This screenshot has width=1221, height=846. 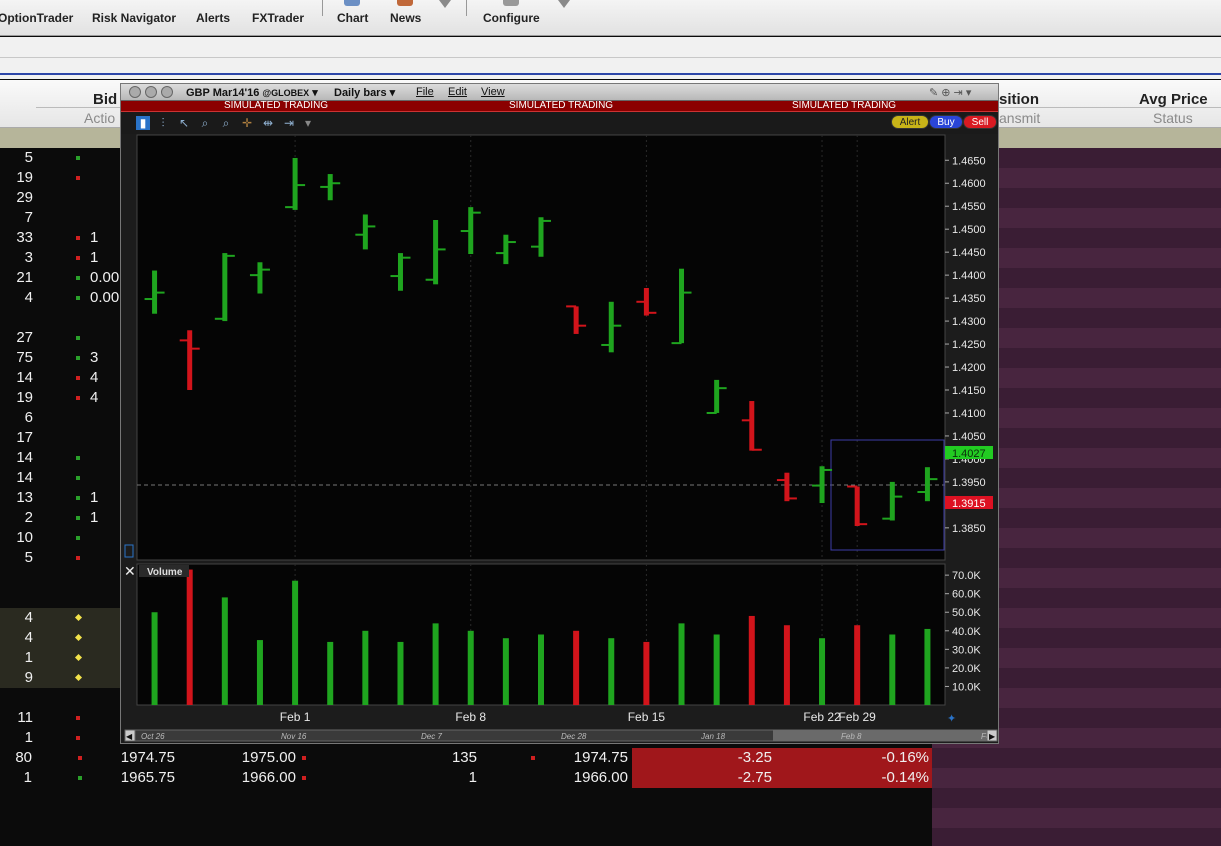 What do you see at coordinates (61, 518) in the screenshot?
I see `table-row: 21` at bounding box center [61, 518].